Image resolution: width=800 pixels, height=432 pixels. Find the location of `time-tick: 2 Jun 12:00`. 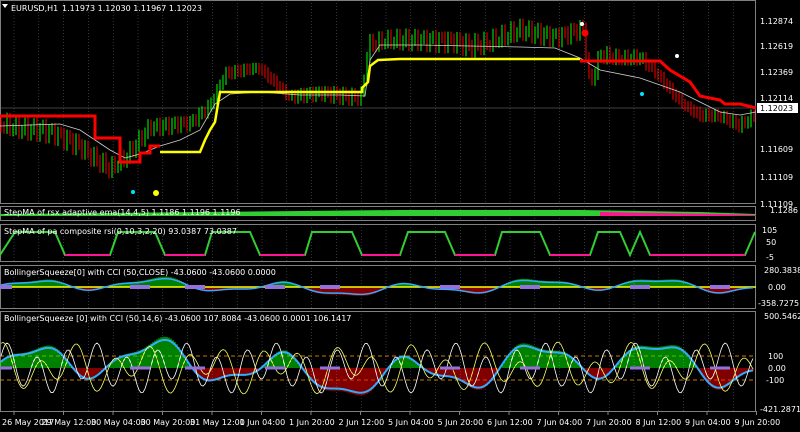

time-tick: 2 Jun 12:00 is located at coordinates (362, 422).